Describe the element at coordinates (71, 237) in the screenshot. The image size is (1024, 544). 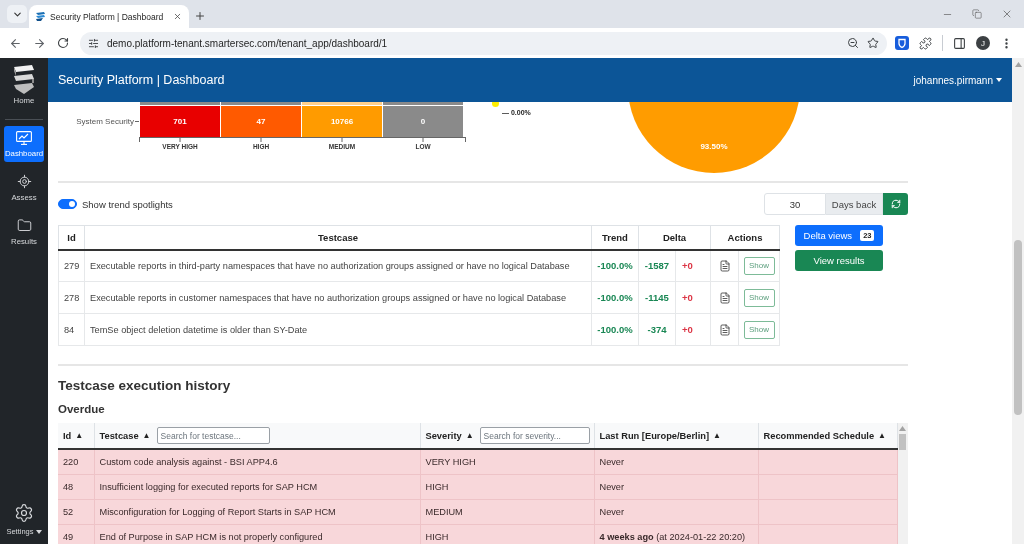
I see `column-header: Id` at that location.